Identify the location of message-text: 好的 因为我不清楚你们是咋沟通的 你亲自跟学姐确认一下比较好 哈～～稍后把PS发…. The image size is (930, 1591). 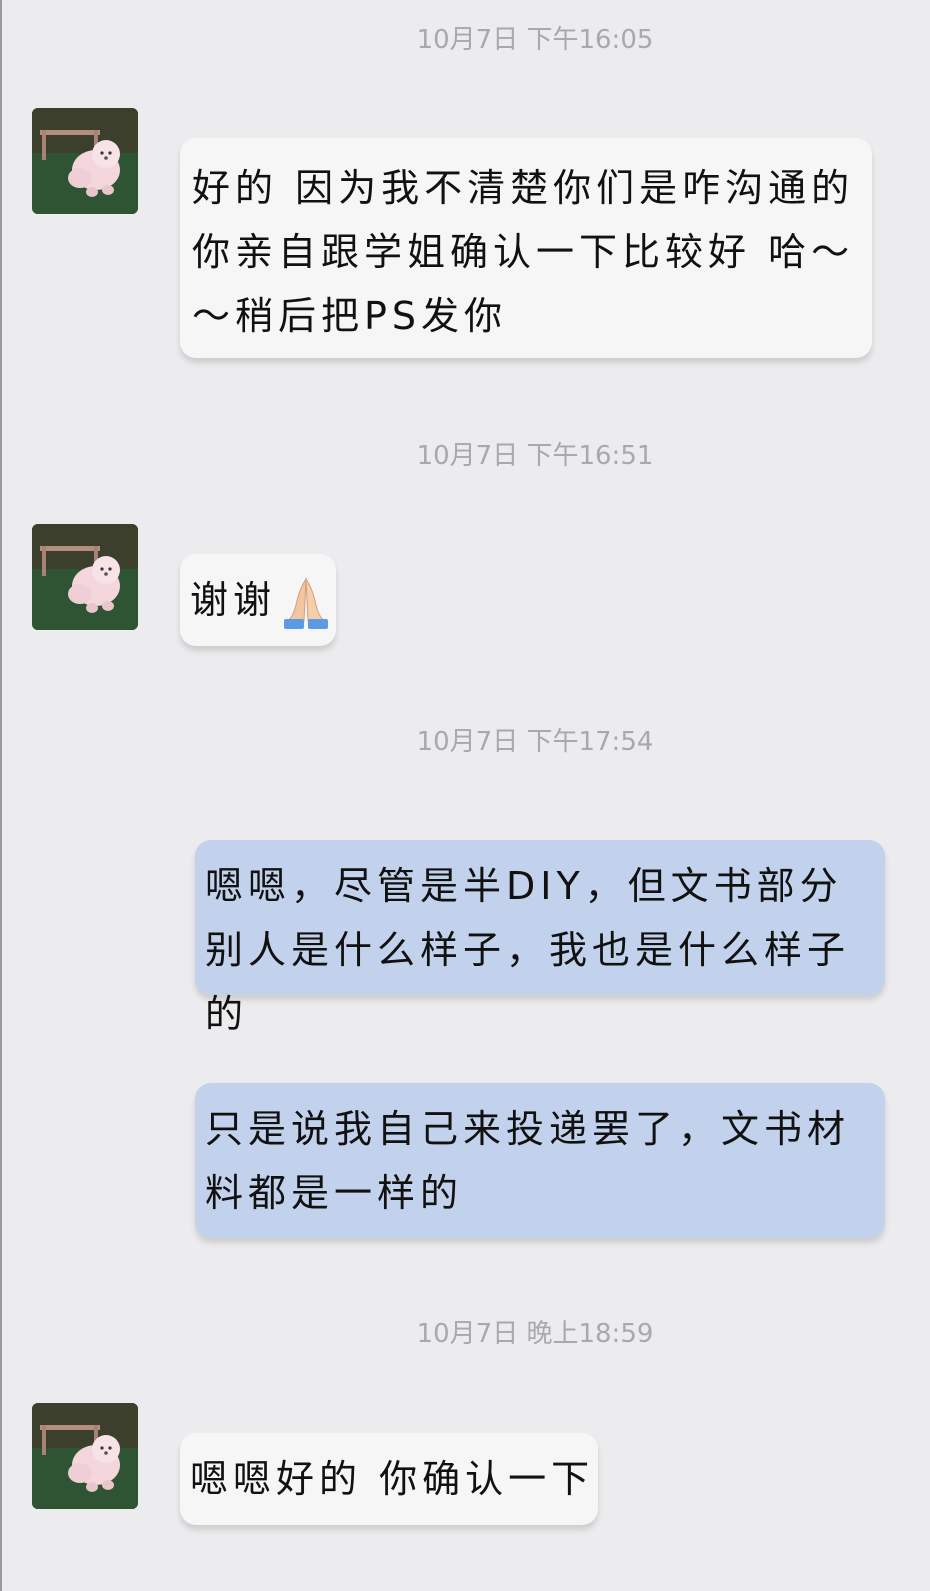
(523, 252).